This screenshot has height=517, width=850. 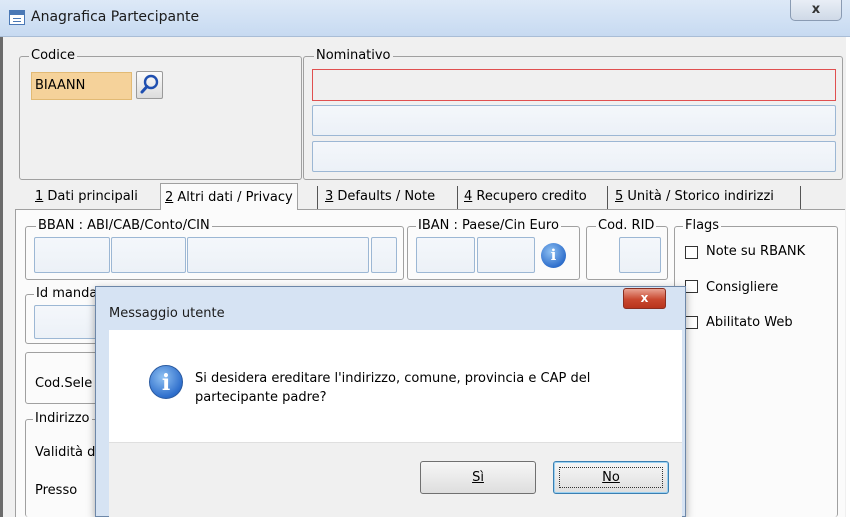 What do you see at coordinates (380, 197) in the screenshot?
I see `tab-defaults-note: 3 Defaults / Note` at bounding box center [380, 197].